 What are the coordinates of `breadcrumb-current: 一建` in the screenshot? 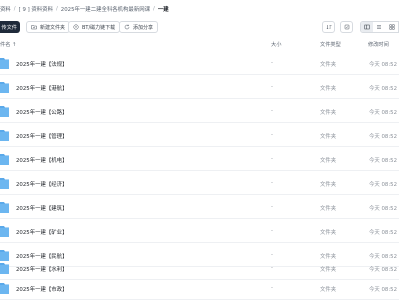 It's located at (163, 10).